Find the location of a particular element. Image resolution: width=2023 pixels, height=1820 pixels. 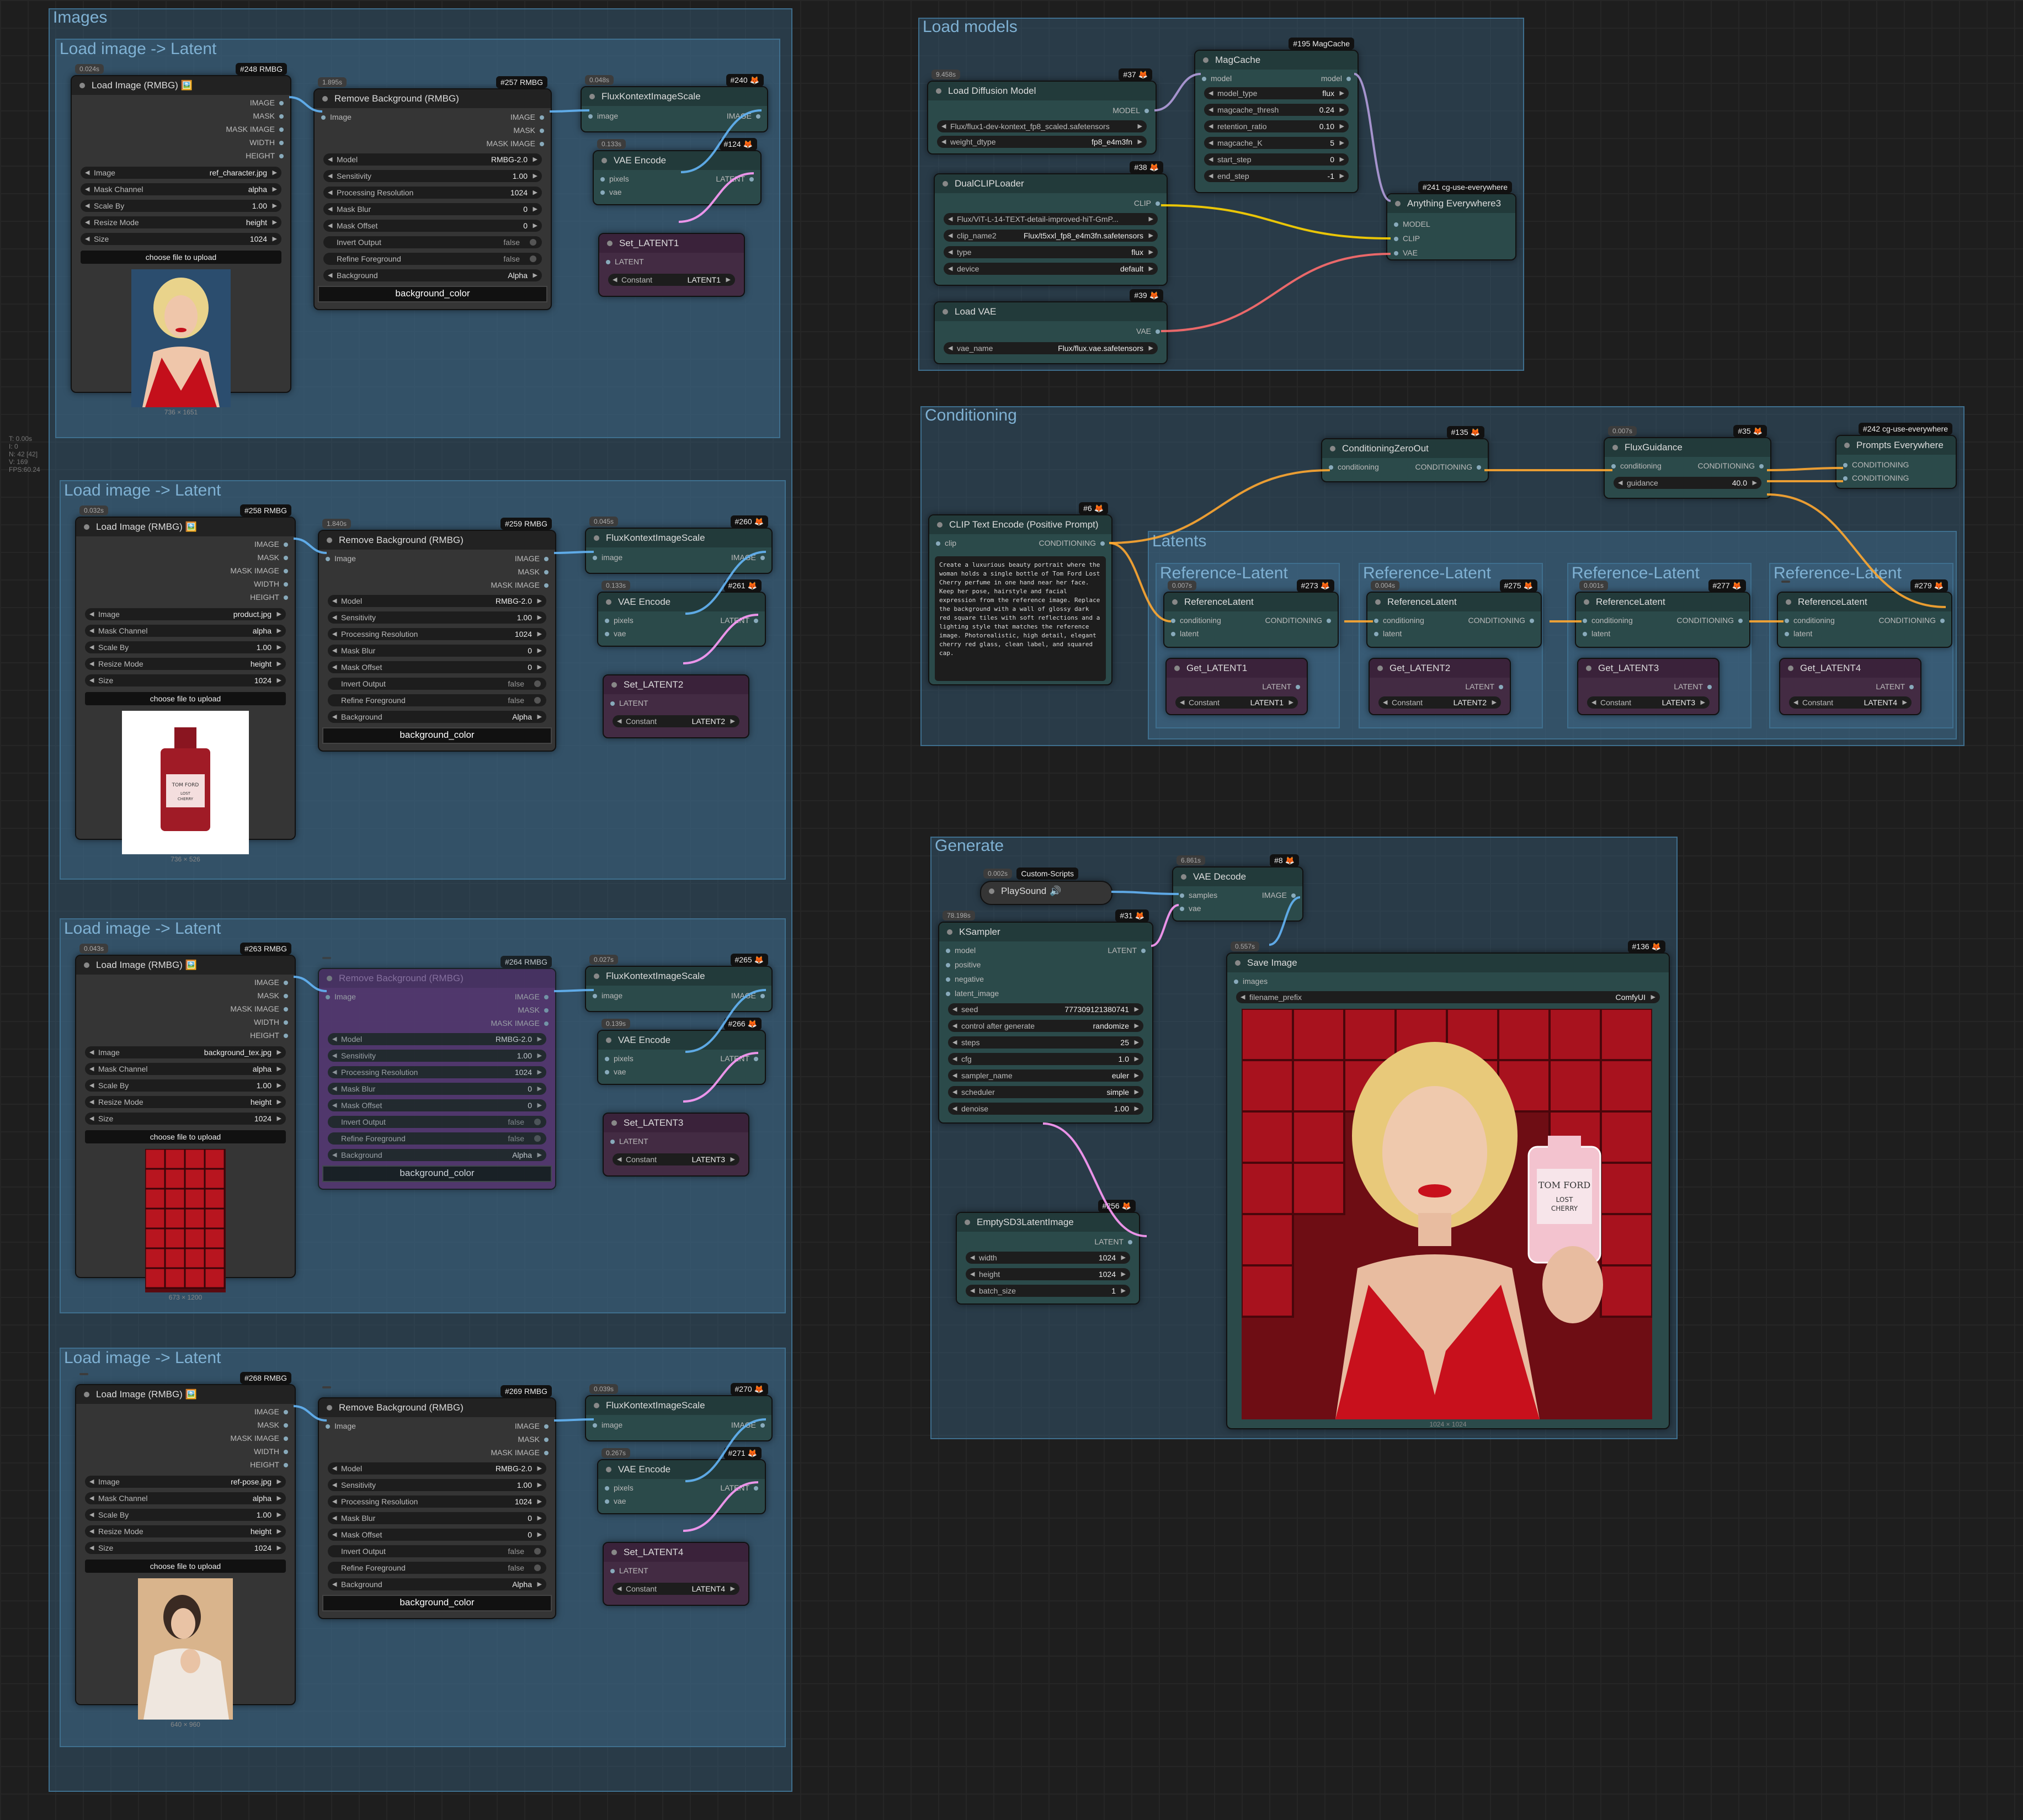

input-images: images is located at coordinates (1251, 981).